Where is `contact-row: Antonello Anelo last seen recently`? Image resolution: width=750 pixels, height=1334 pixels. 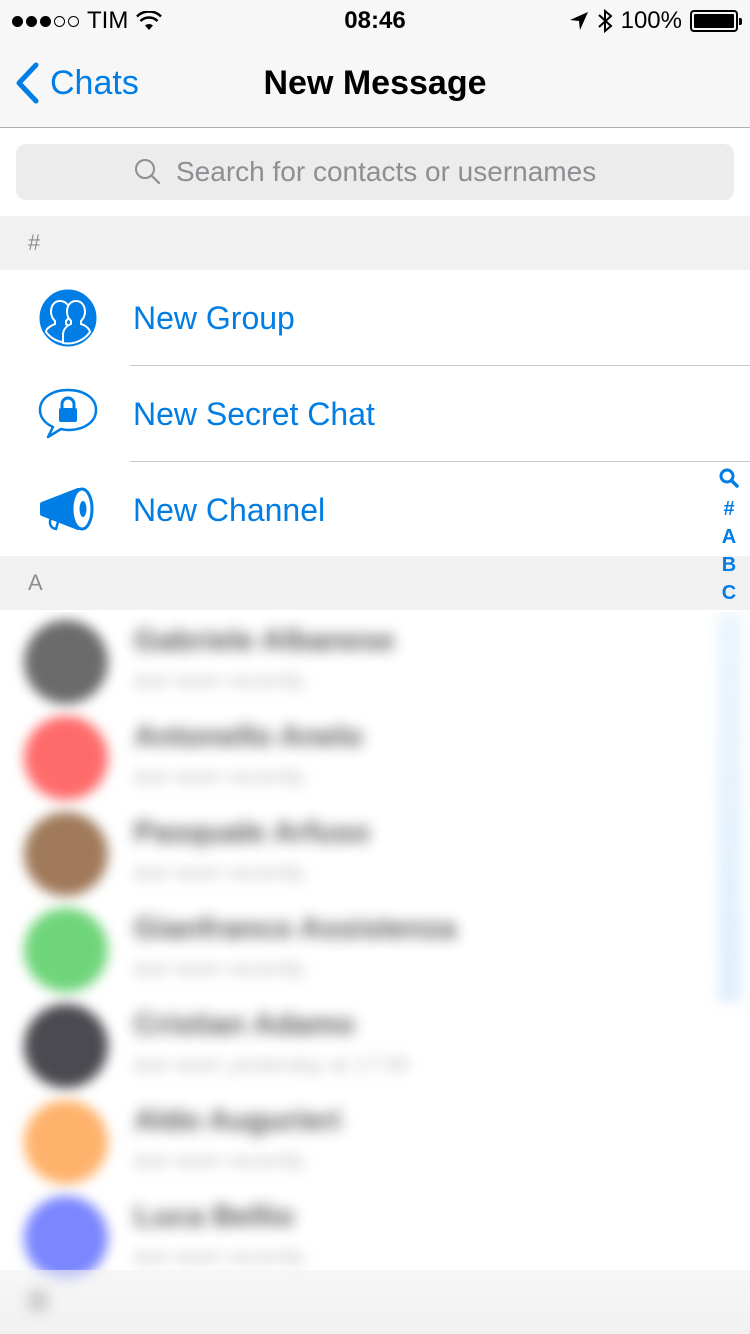
contact-row: Antonello Anelo last seen recently is located at coordinates (375, 756).